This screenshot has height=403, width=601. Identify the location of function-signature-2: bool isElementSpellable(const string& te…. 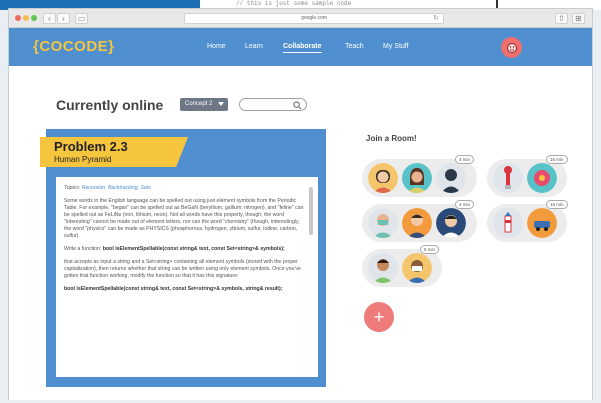
(173, 289).